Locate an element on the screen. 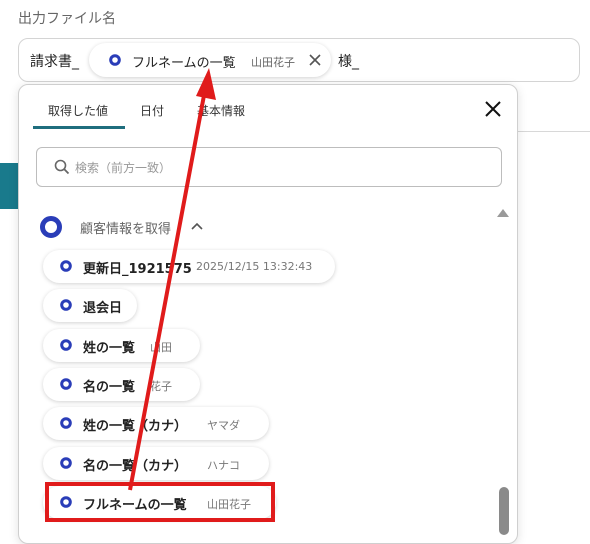 This screenshot has height=544, width=590. background-button-edge is located at coordinates (9, 186).